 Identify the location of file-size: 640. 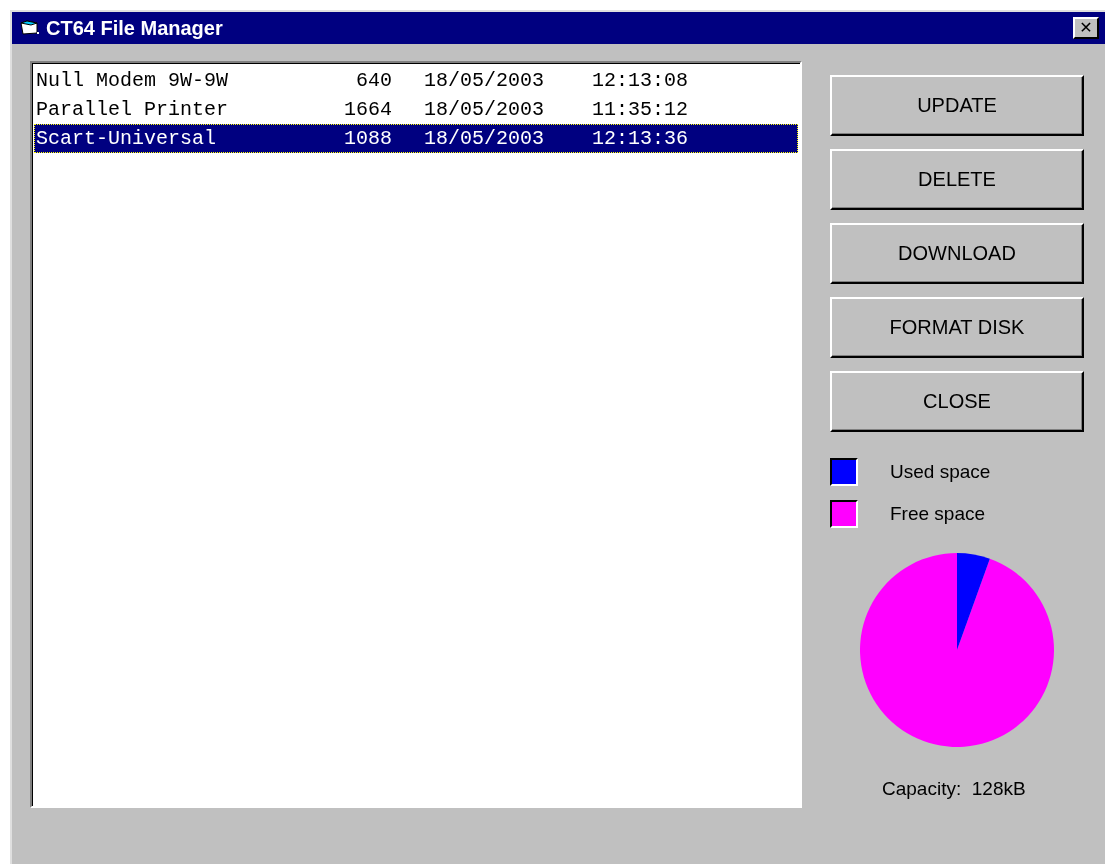
(373, 80).